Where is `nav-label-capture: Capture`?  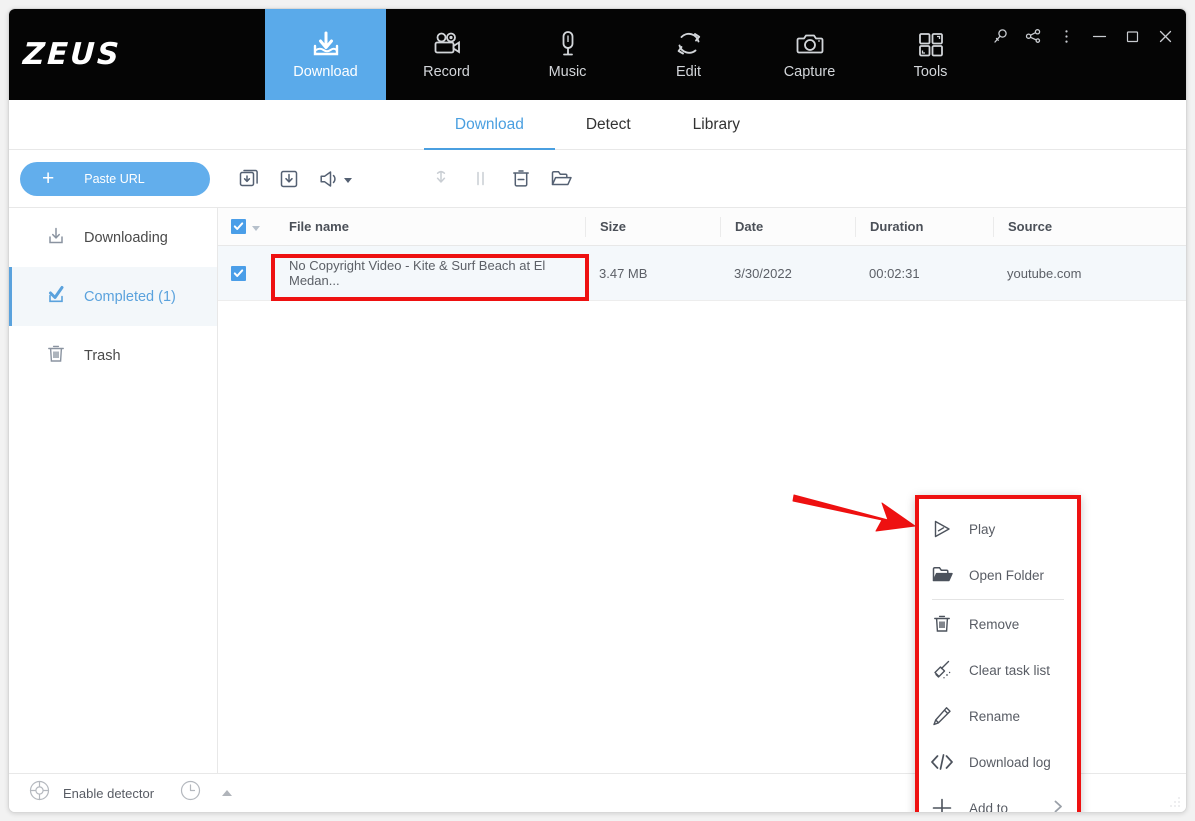 nav-label-capture: Capture is located at coordinates (809, 72).